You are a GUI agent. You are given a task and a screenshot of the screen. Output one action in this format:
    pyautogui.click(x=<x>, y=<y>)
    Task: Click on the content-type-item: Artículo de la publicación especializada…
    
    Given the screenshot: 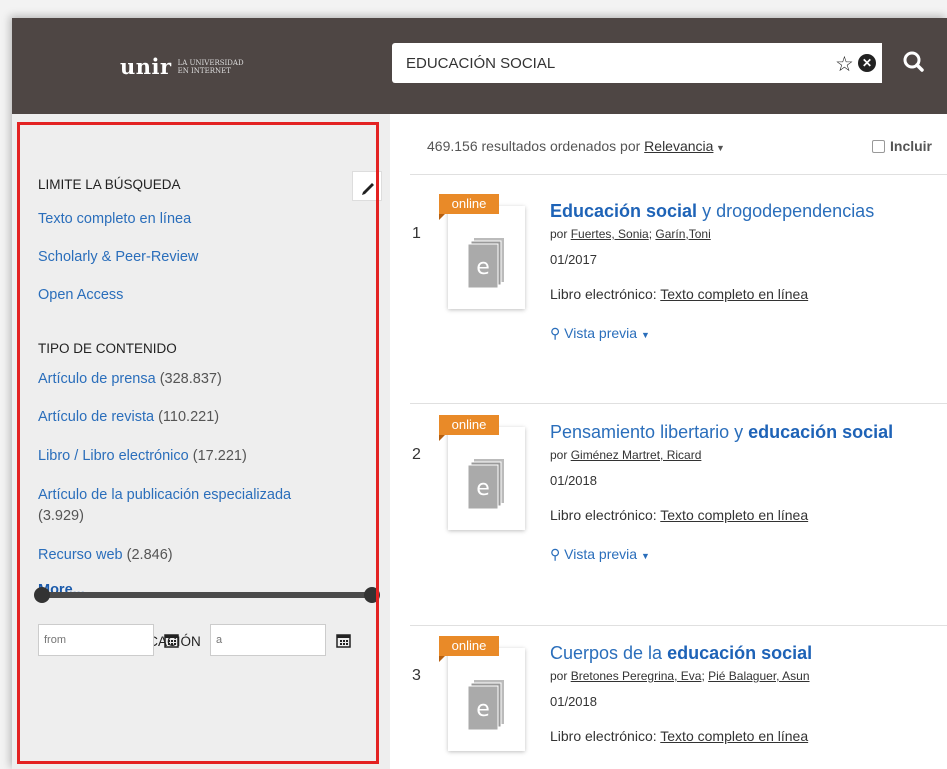 What is the action you would take?
    pyautogui.click(x=198, y=506)
    